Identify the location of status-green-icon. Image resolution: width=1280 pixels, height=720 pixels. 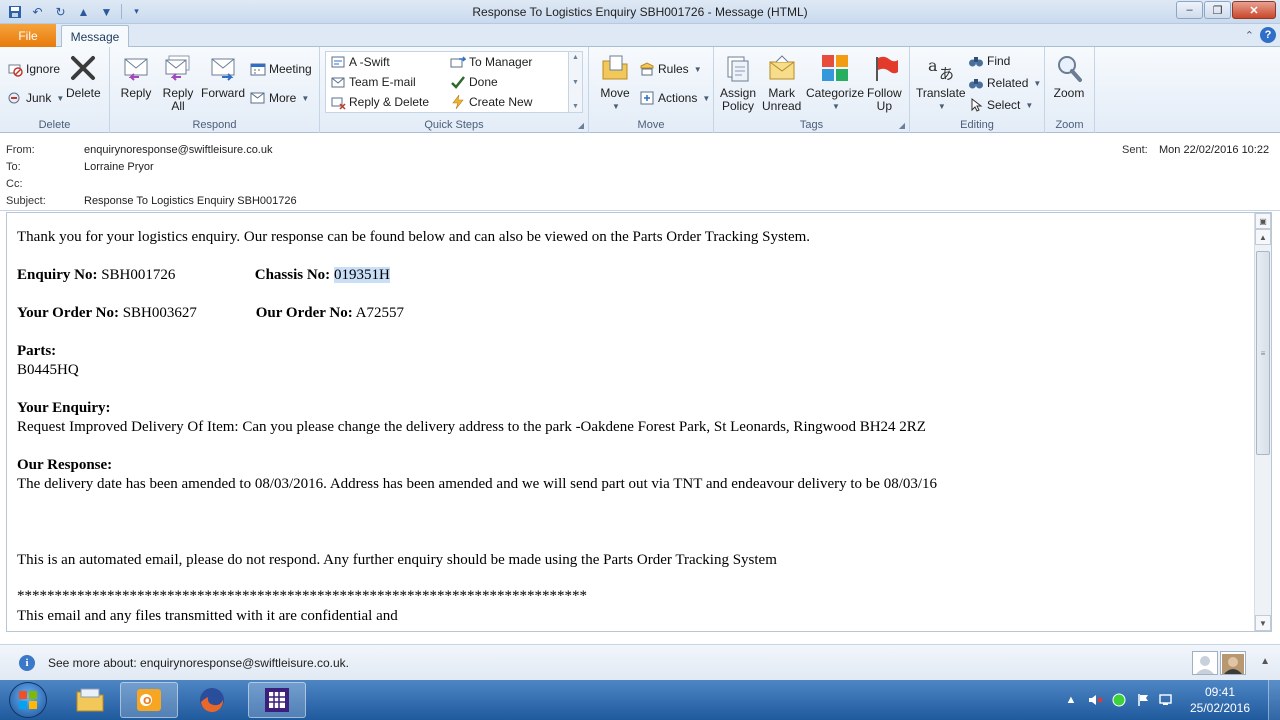
(1119, 700).